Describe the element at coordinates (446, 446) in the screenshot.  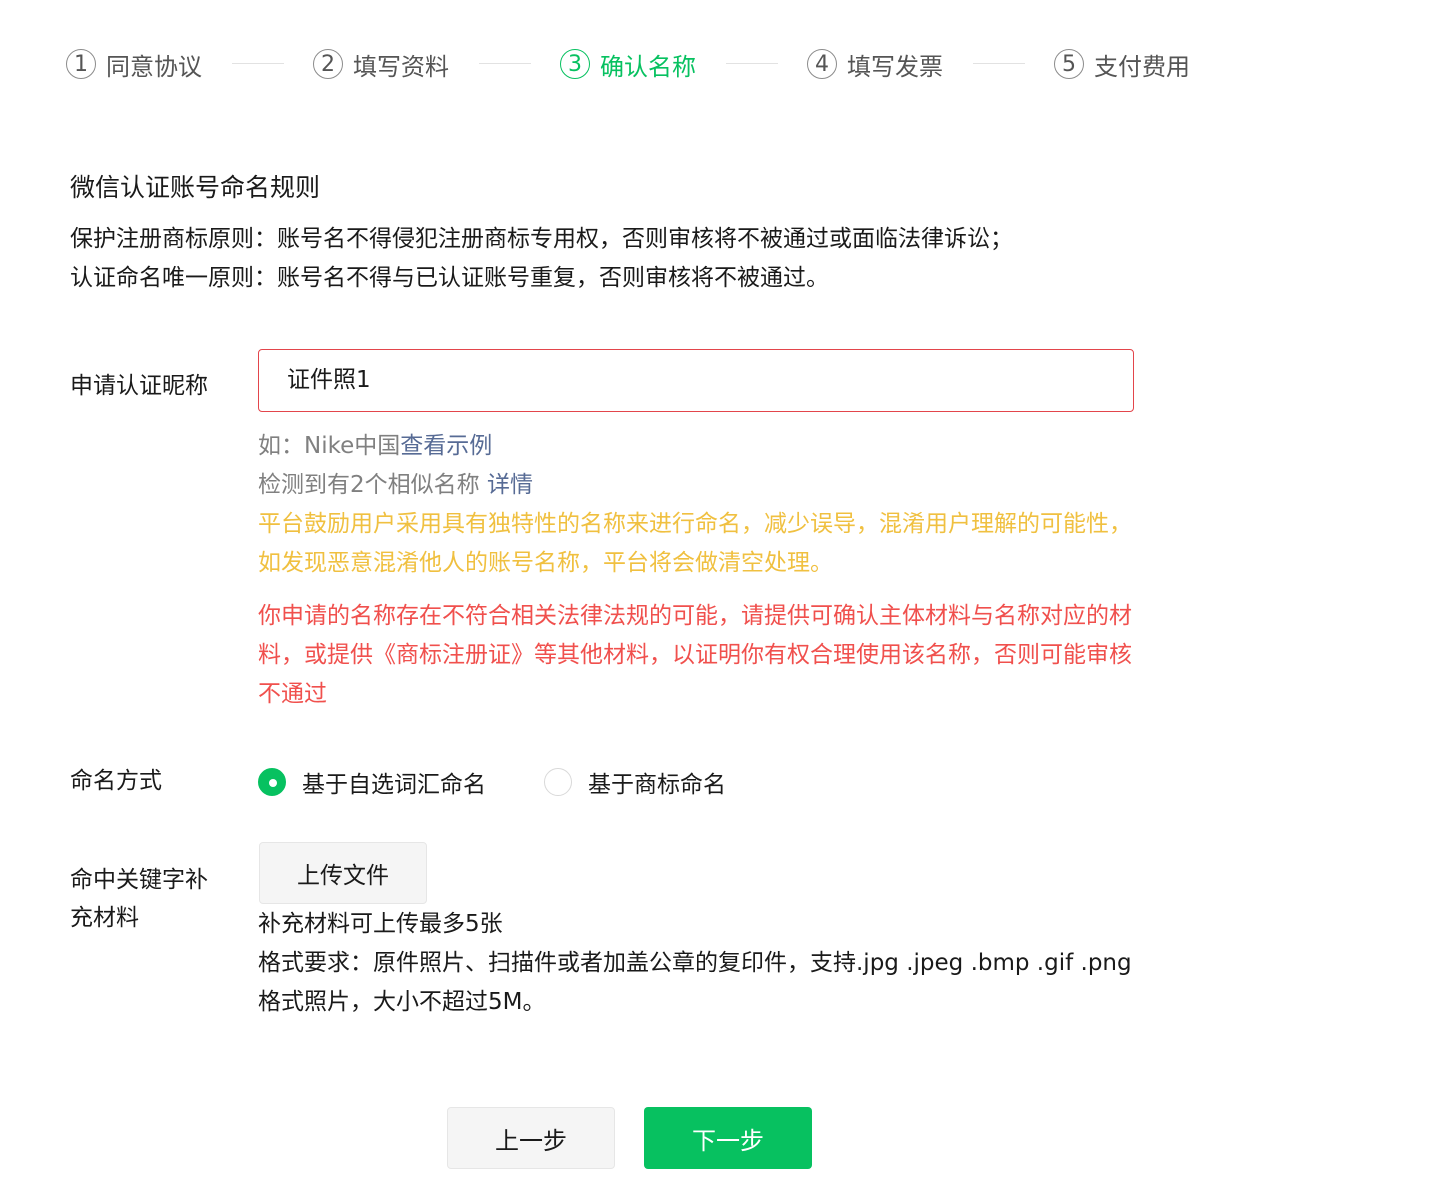
I see `view-example-link: 查看示例` at that location.